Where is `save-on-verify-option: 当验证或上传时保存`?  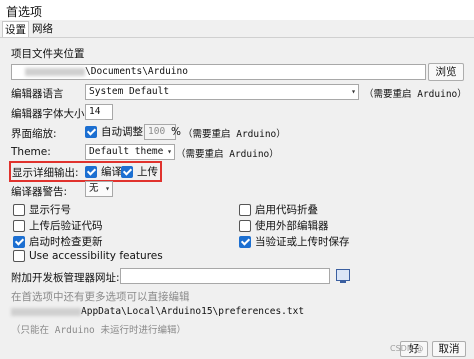
save-on-verify-option: 当验证或上传时保存 is located at coordinates (294, 241).